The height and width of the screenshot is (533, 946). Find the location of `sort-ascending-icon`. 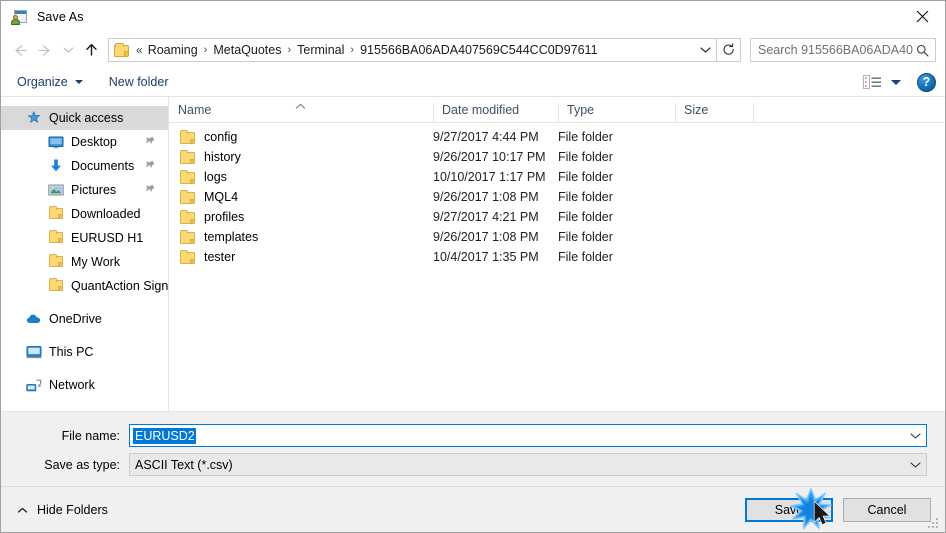

sort-ascending-icon is located at coordinates (300, 103).